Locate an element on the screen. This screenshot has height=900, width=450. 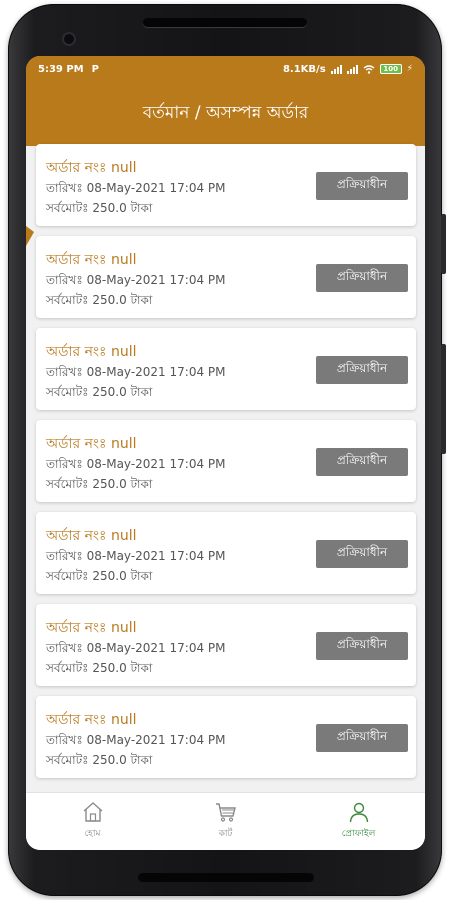
volume-button is located at coordinates (443, 399).